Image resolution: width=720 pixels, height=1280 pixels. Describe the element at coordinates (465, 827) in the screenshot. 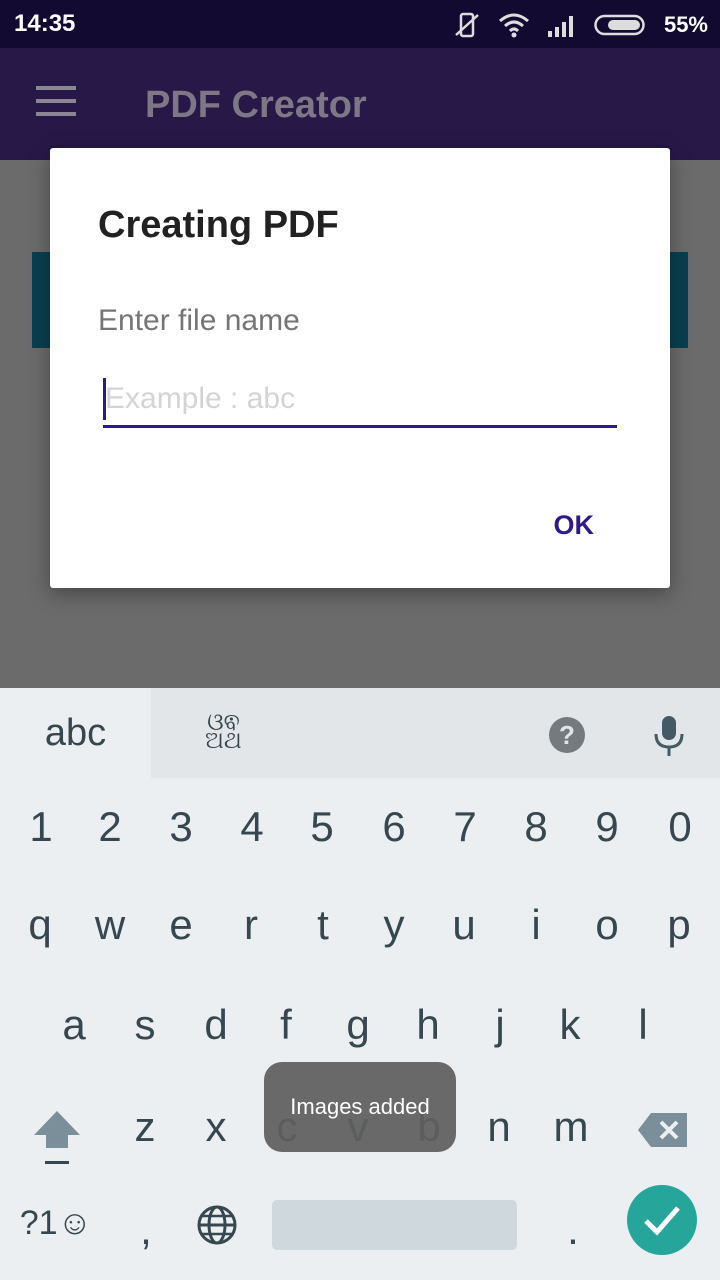

I see `key-7: 7` at that location.